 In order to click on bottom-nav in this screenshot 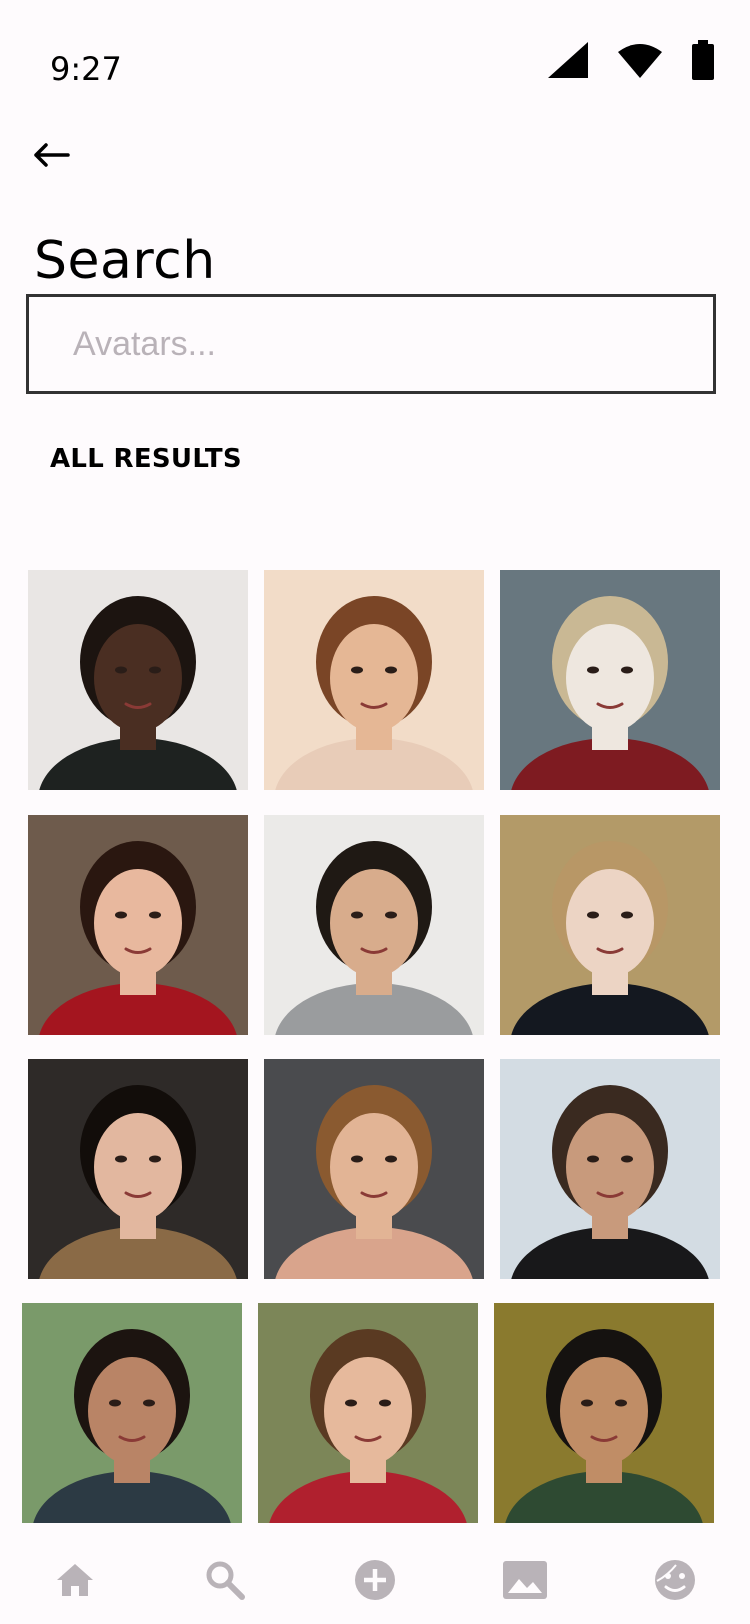, I will do `click(375, 1582)`.